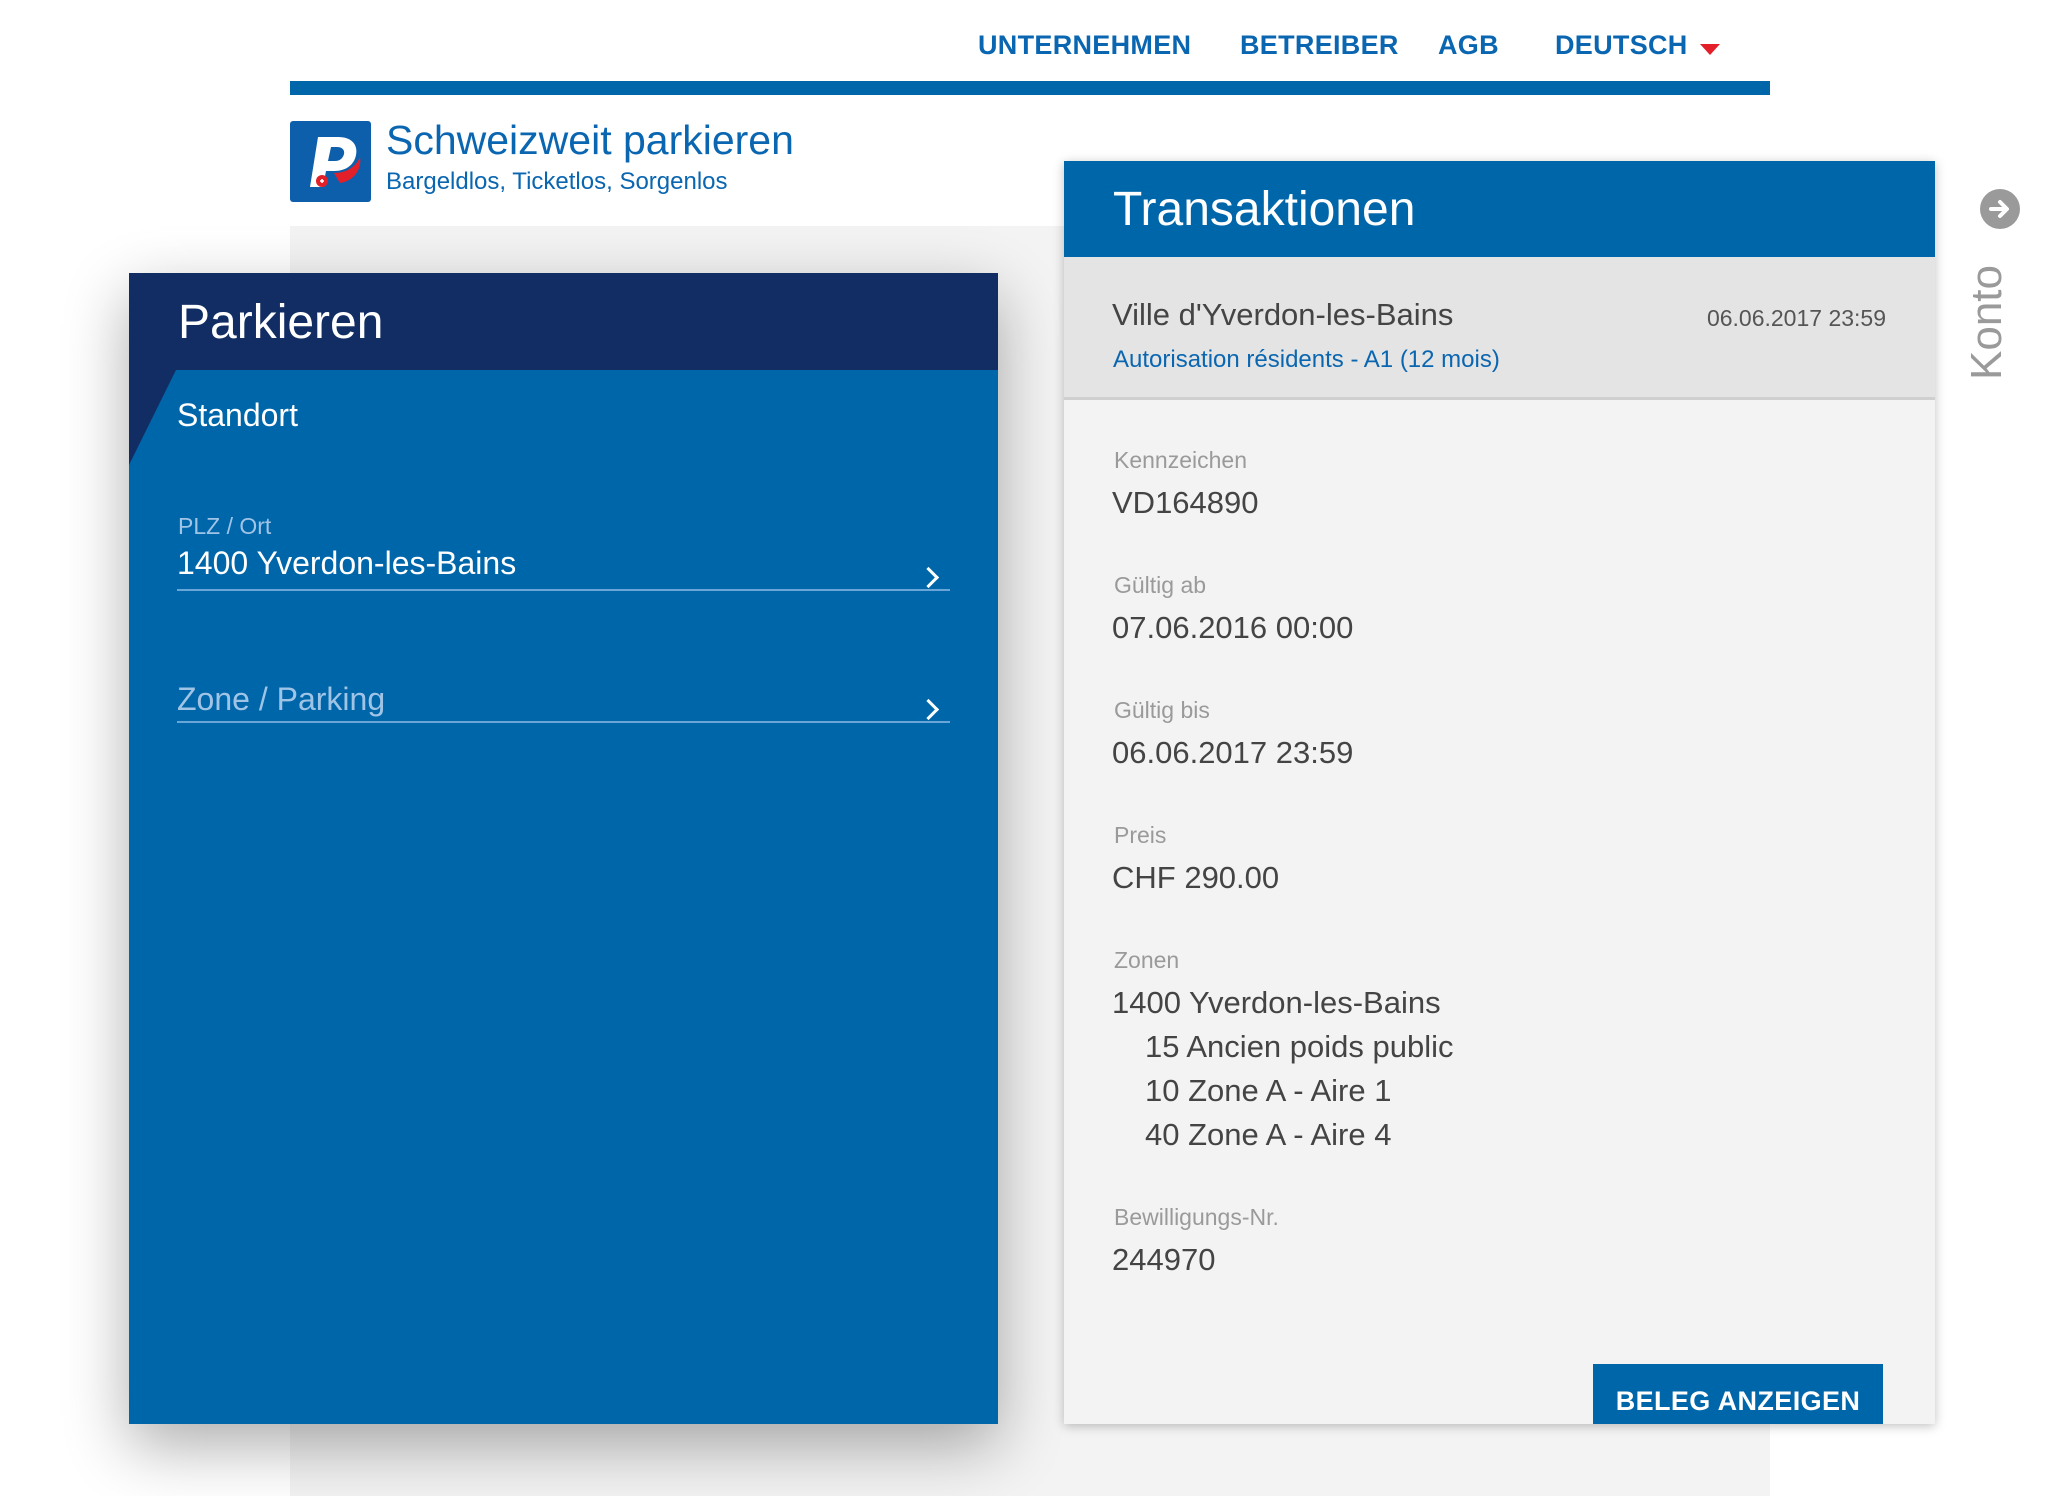  I want to click on zonen-label: Zonen, so click(1147, 960).